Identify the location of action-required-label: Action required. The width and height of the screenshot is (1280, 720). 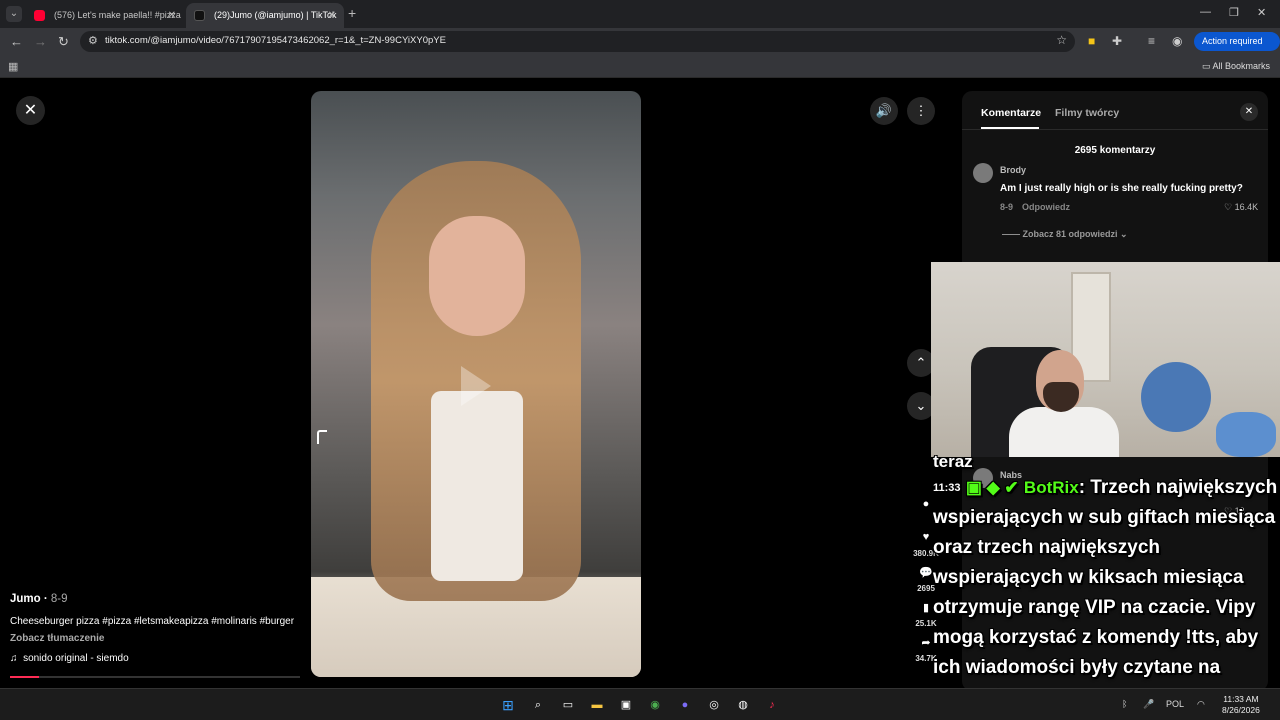
(1232, 41).